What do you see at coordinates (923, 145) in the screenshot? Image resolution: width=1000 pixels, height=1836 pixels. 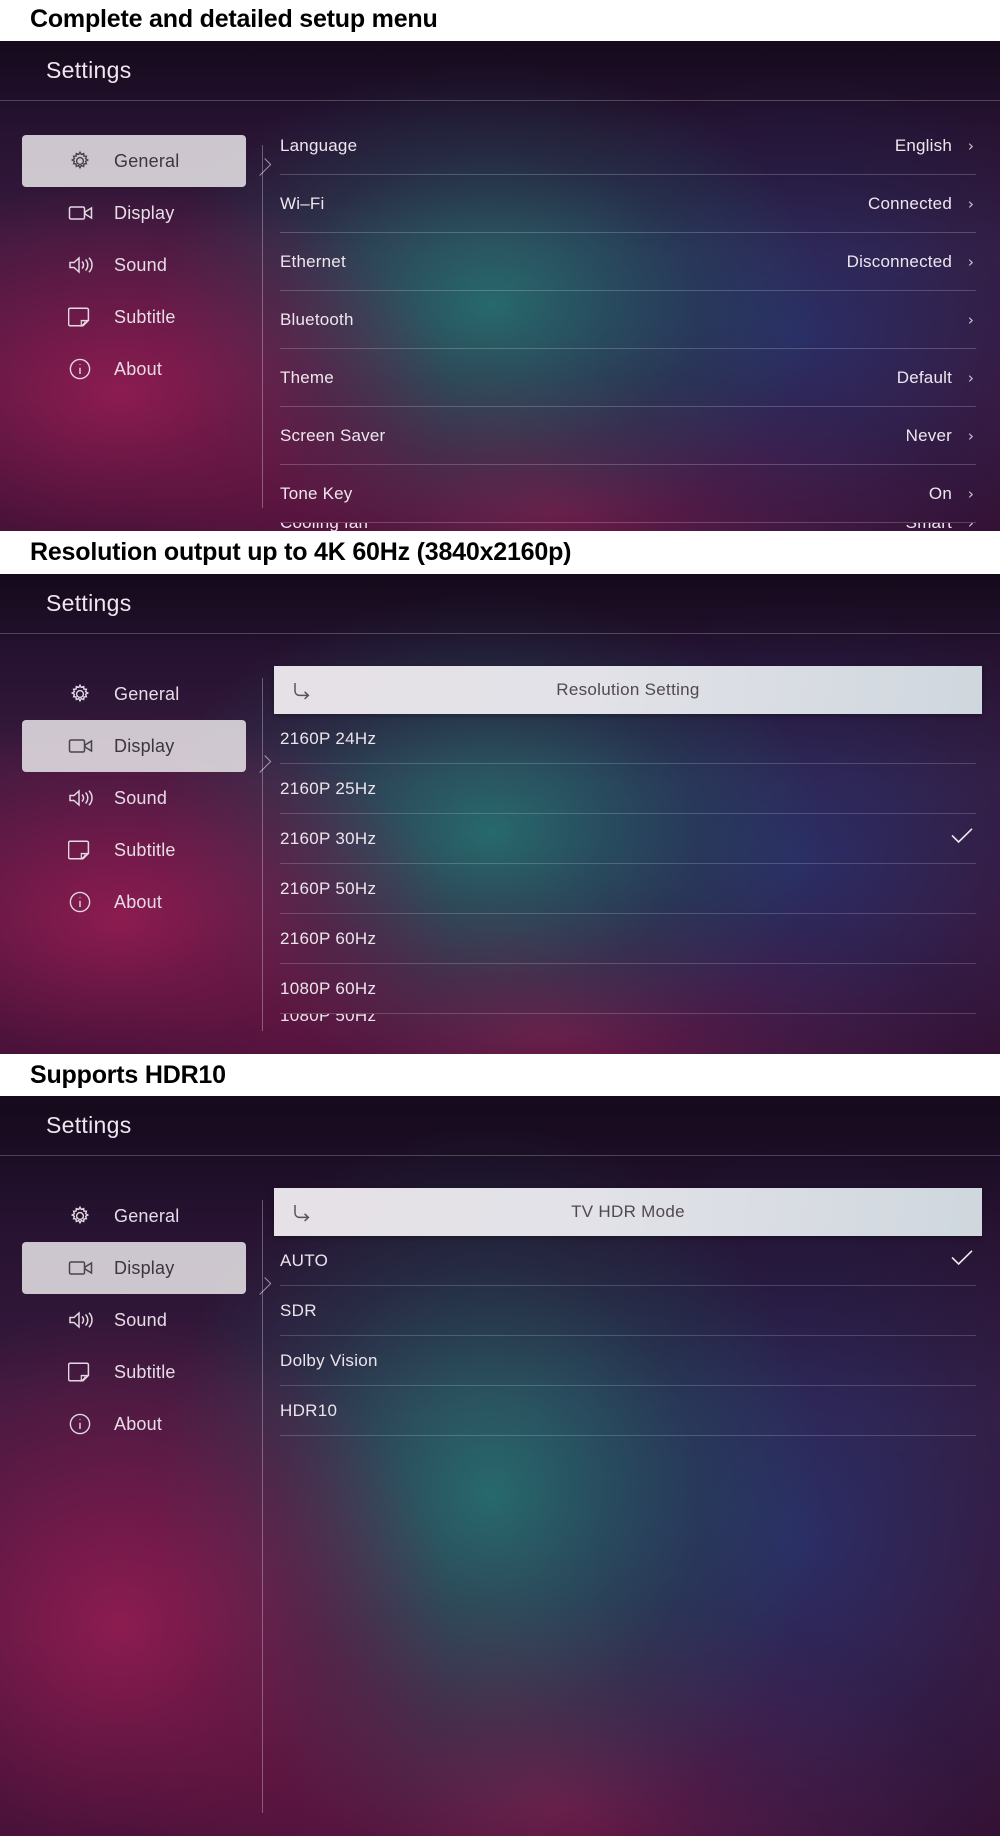 I see `row-value: English` at bounding box center [923, 145].